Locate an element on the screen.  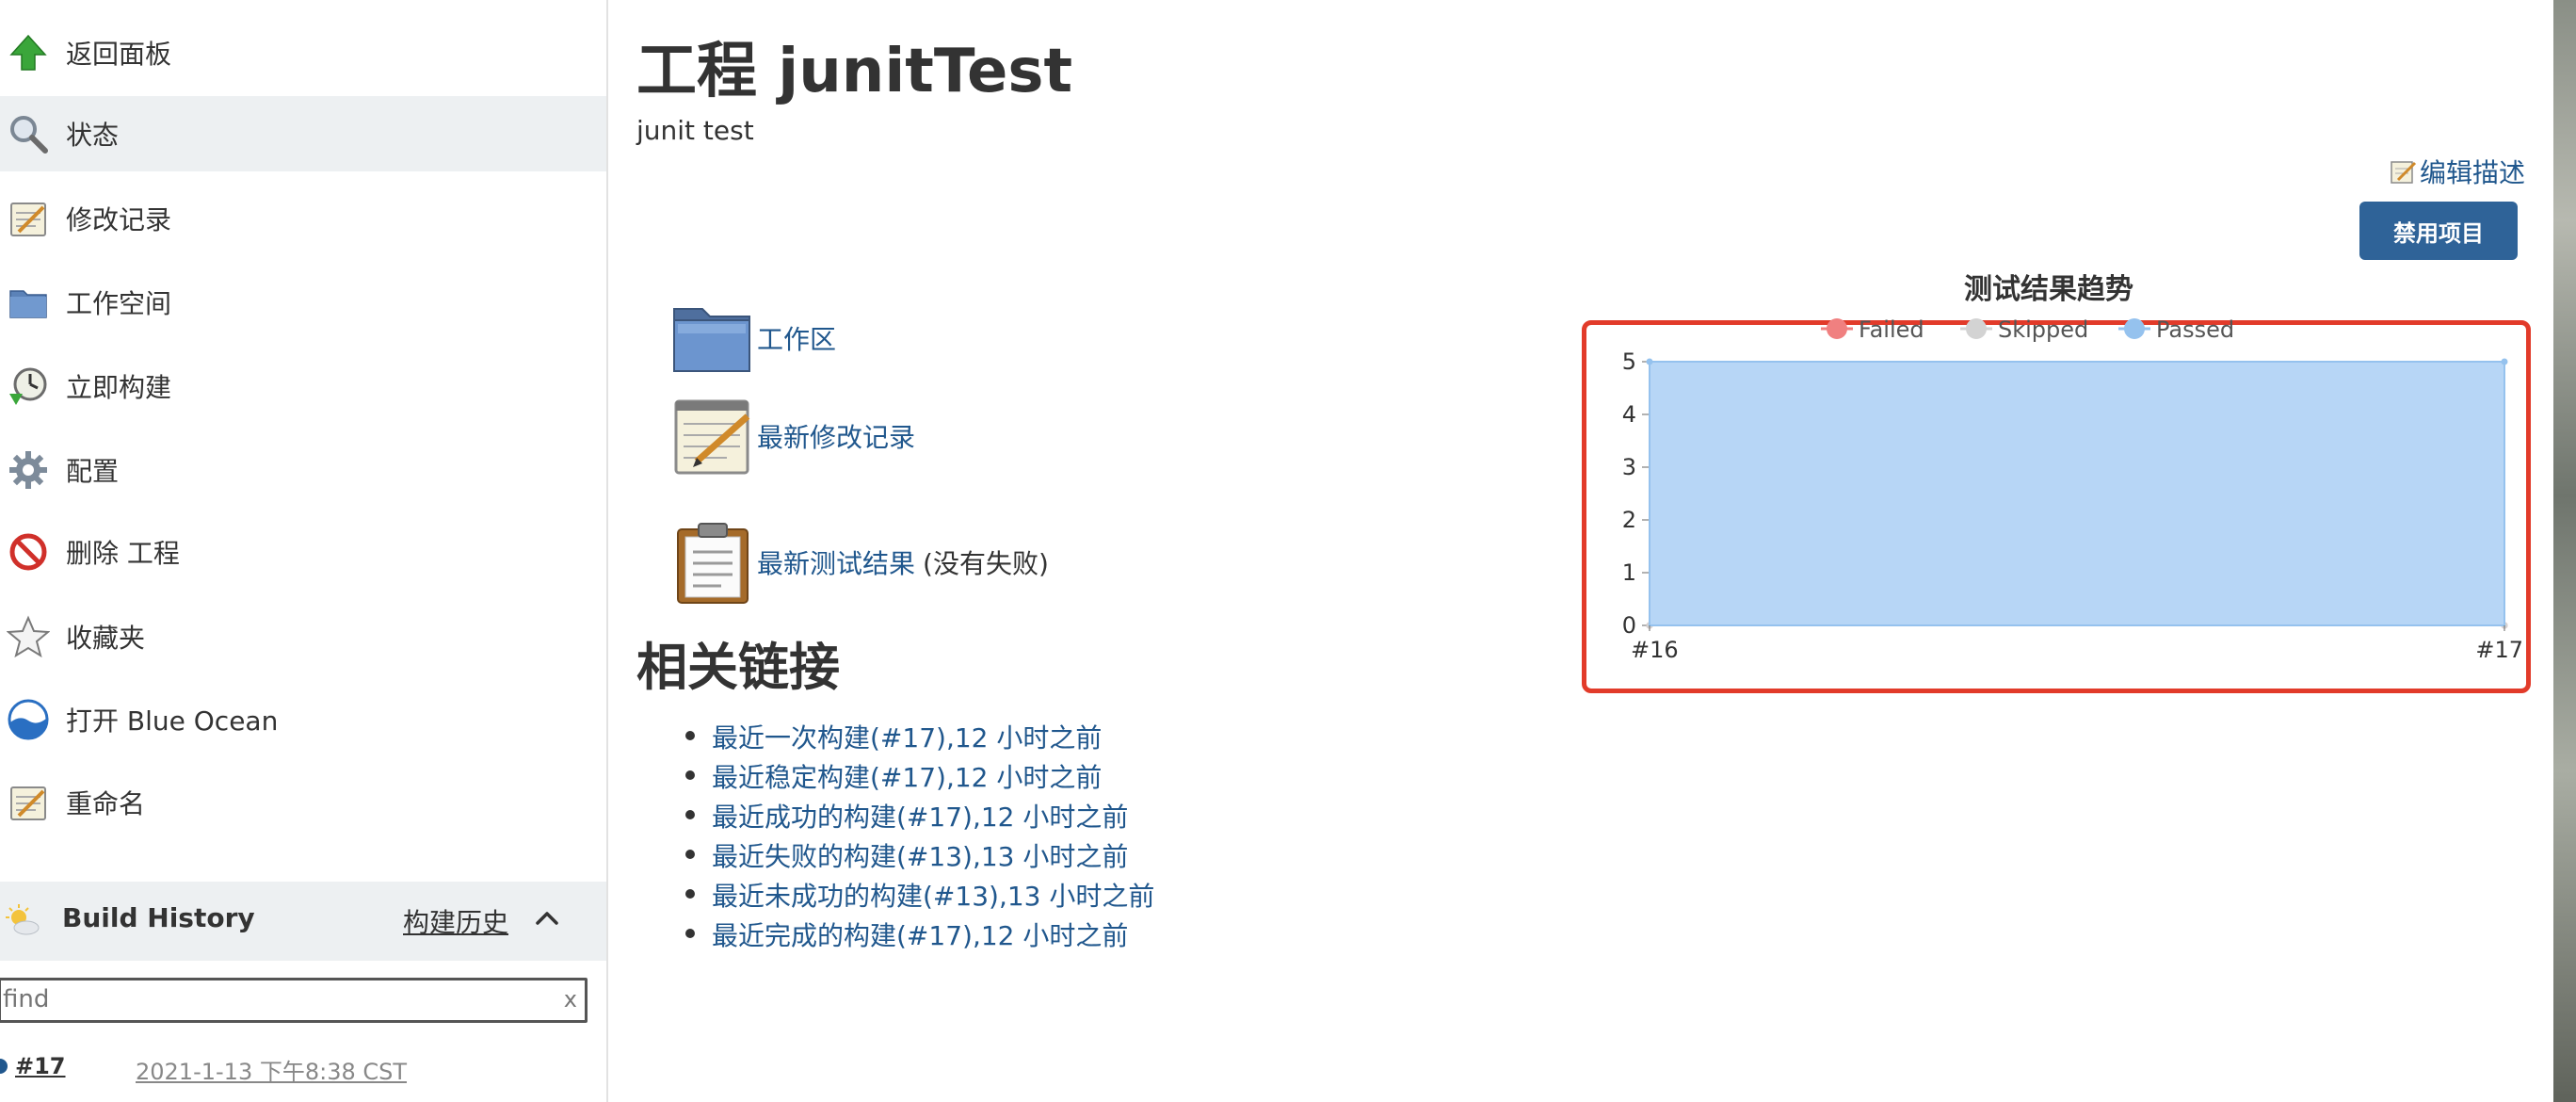
gear-icon is located at coordinates (28, 470).